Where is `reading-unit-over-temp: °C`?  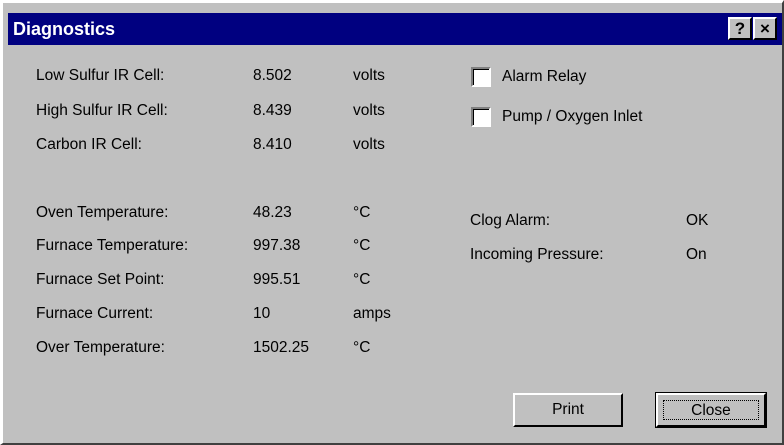 reading-unit-over-temp: °C is located at coordinates (362, 347).